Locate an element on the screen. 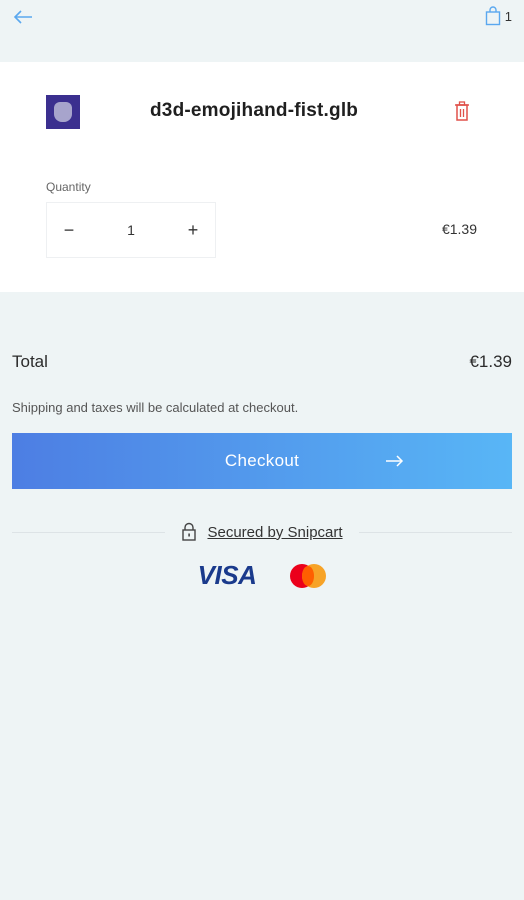 The image size is (524, 900). mastercard-overlap is located at coordinates (308, 575).